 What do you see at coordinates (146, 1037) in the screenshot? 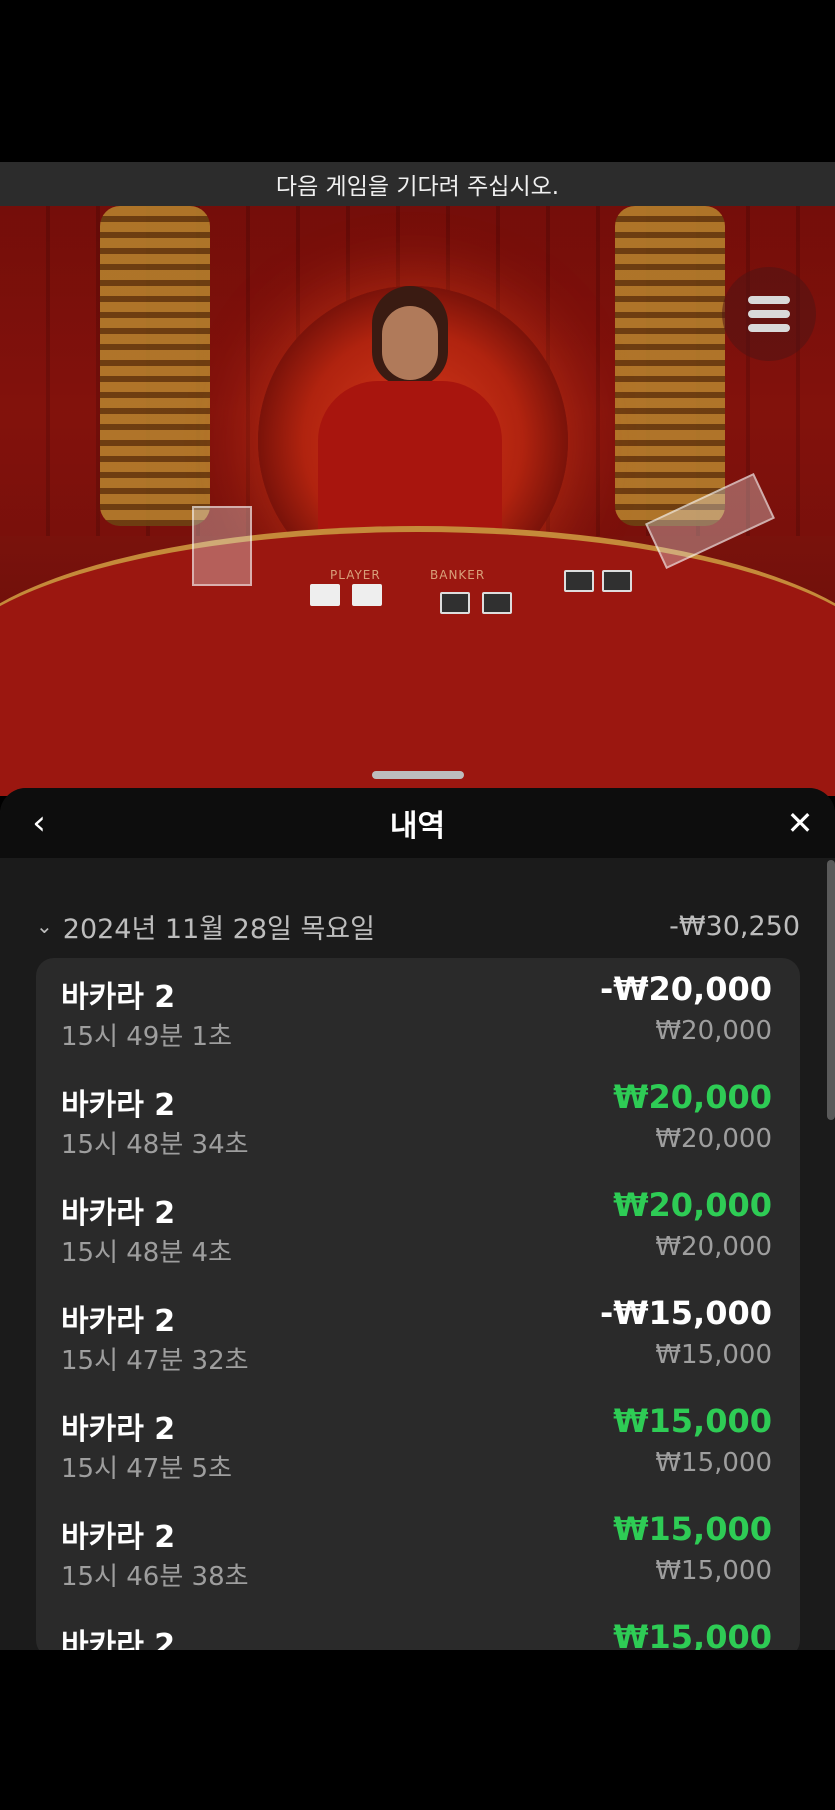
I see `round-time: 15시 49분 1초` at bounding box center [146, 1037].